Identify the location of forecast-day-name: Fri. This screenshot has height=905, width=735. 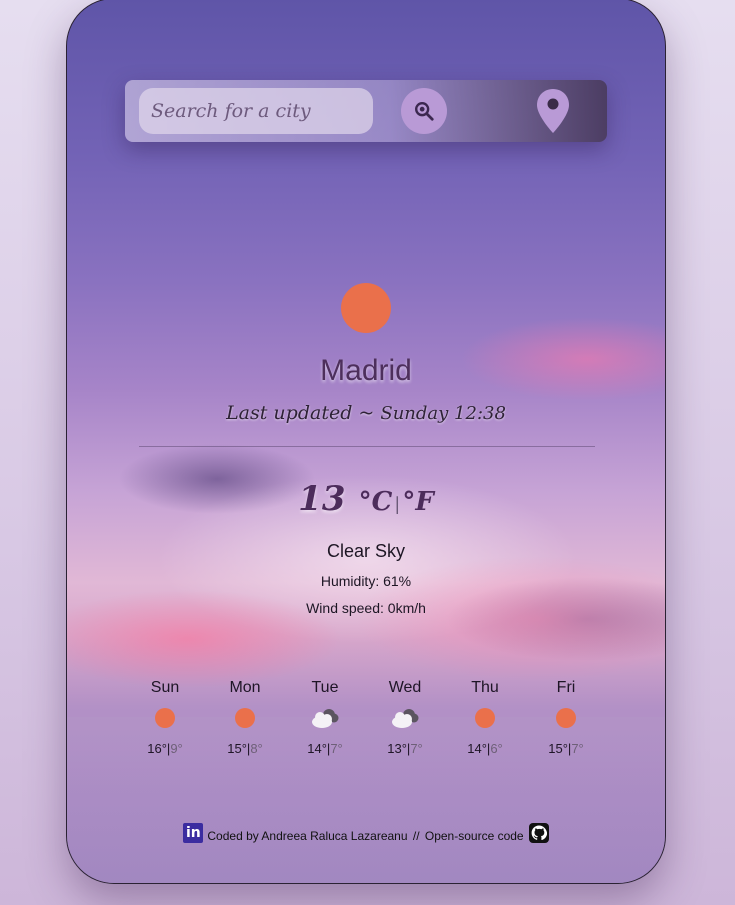
(566, 687).